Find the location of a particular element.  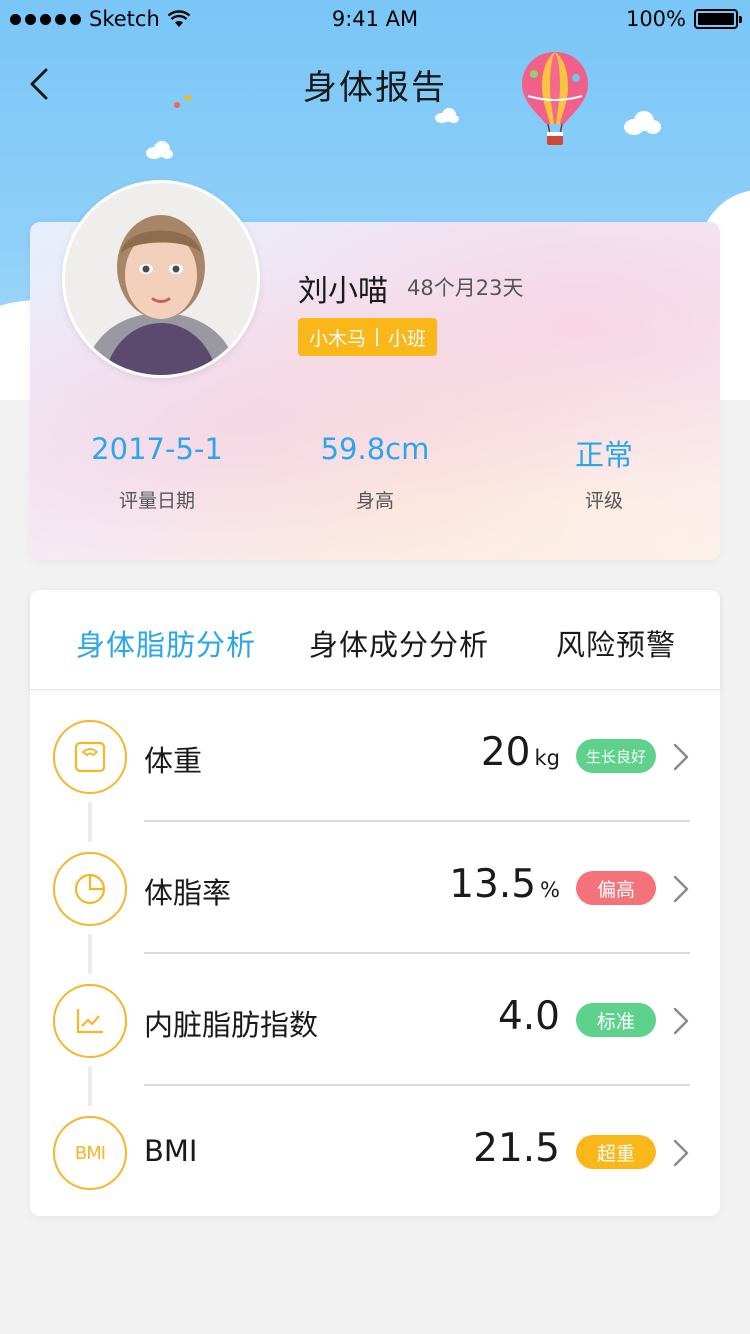

child-name: 刘小喵 is located at coordinates (343, 291).